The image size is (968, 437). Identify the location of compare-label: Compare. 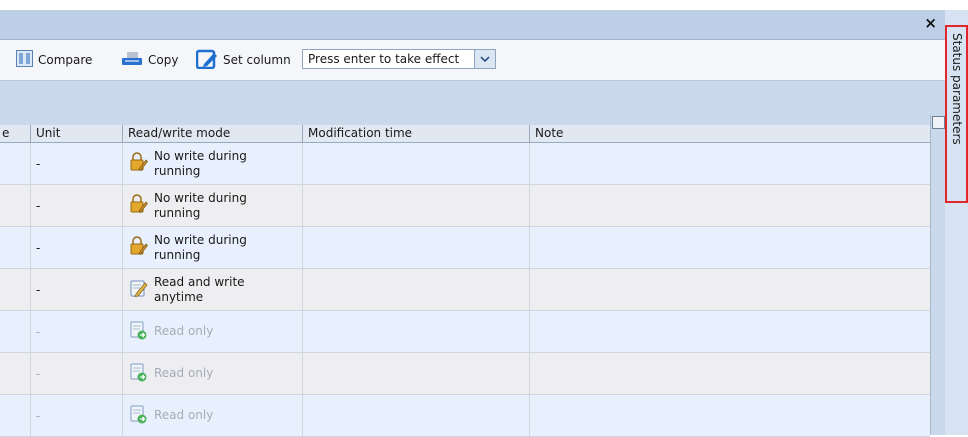
(65, 60).